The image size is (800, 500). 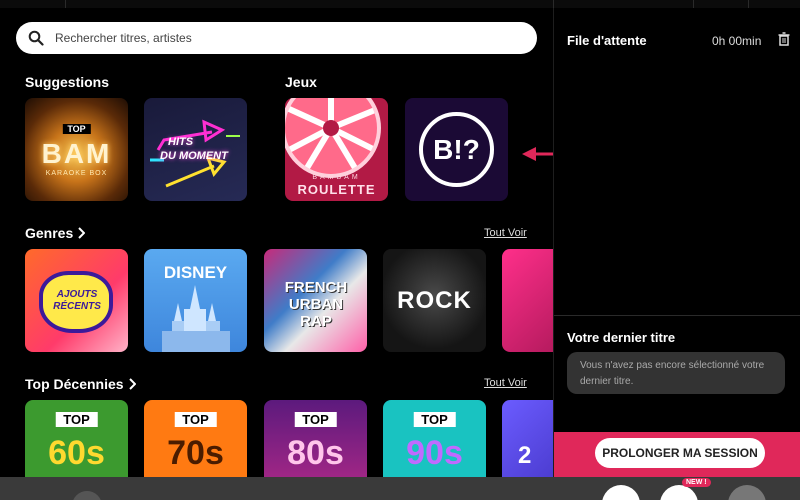 I want to click on hits-title-line2: DU MOMENT, so click(x=194, y=156).